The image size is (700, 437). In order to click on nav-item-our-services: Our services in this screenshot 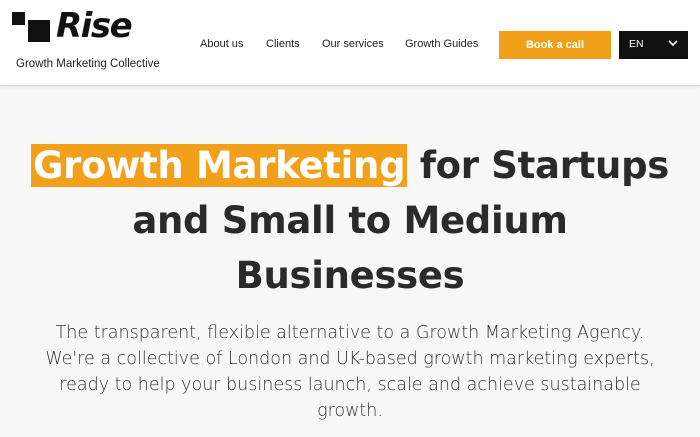, I will do `click(353, 44)`.